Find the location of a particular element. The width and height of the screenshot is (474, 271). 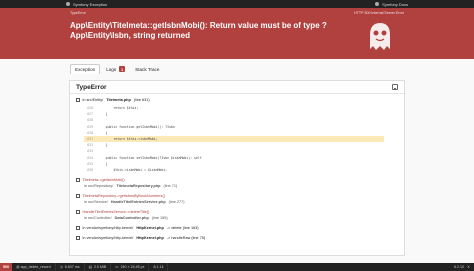

close-icon: ✕ is located at coordinates (468, 267).